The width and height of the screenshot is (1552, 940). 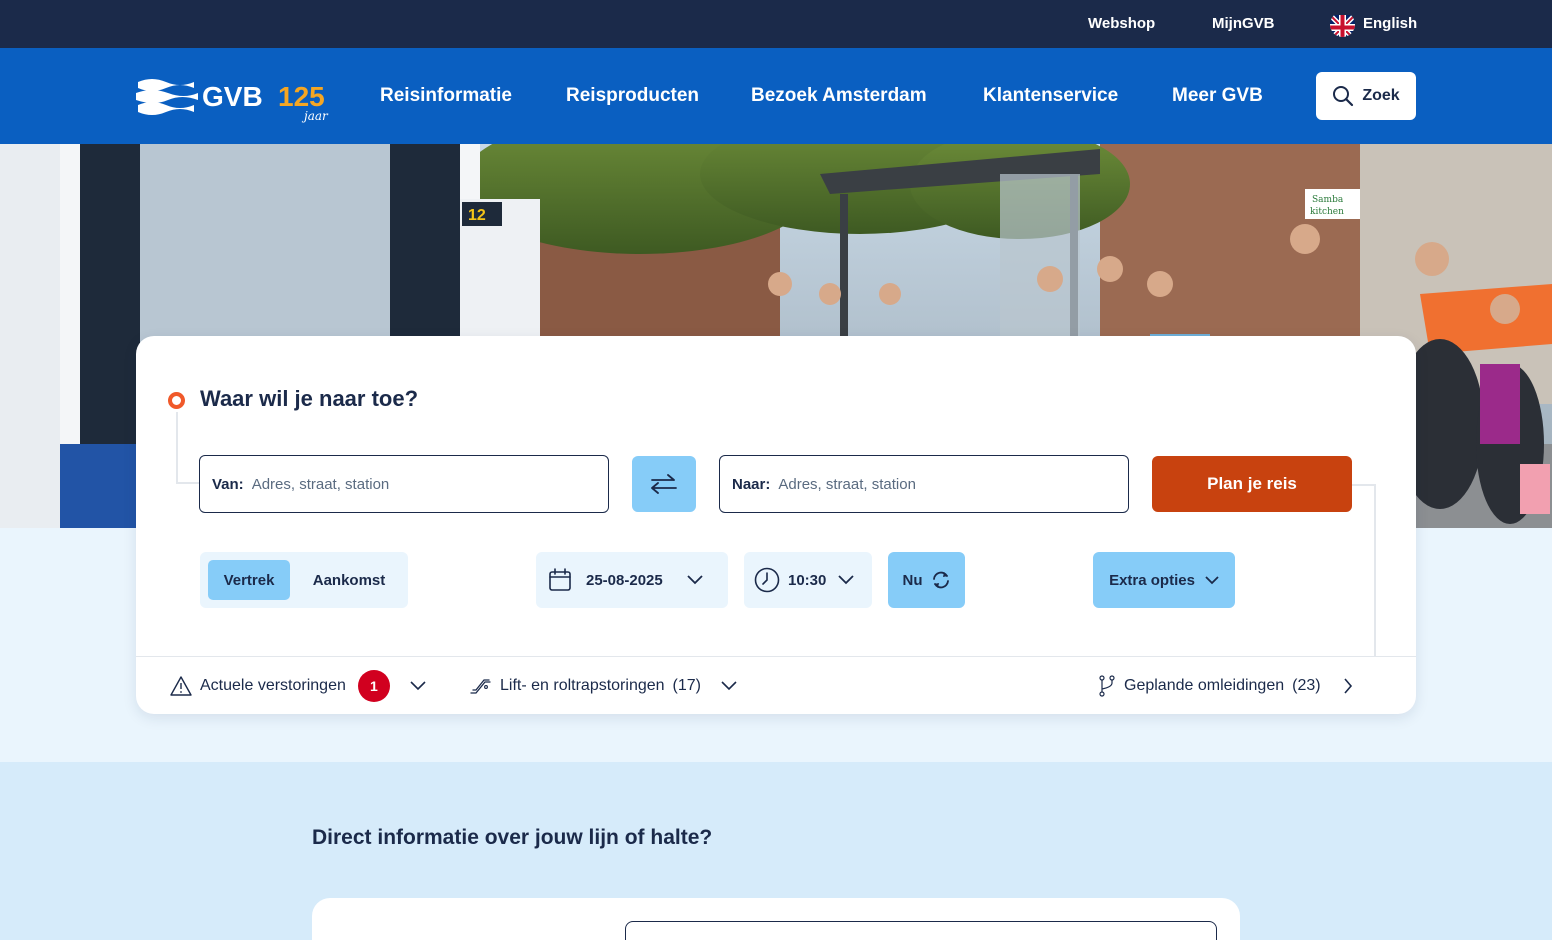 I want to click on route-line, so click(x=177, y=448).